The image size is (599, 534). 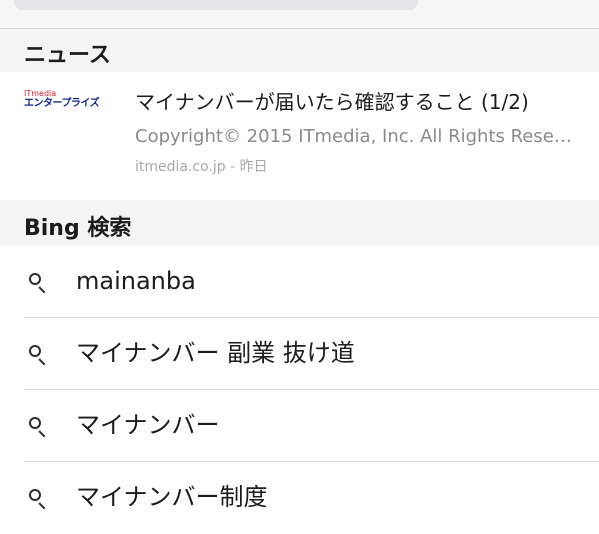 What do you see at coordinates (201, 167) in the screenshot?
I see `news-source: itmedia.co.jp - 昨日` at bounding box center [201, 167].